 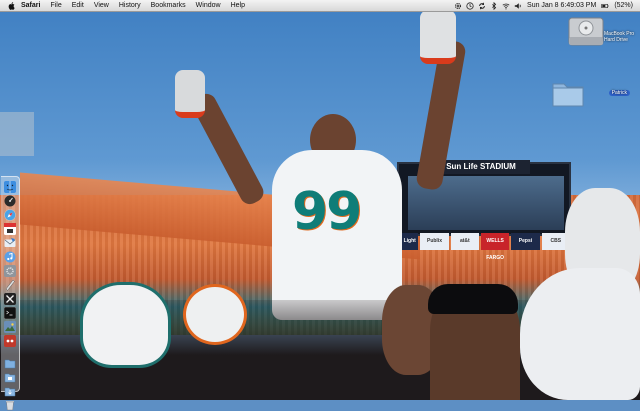 I want to click on battery-percent: (52%), so click(x=623, y=5).